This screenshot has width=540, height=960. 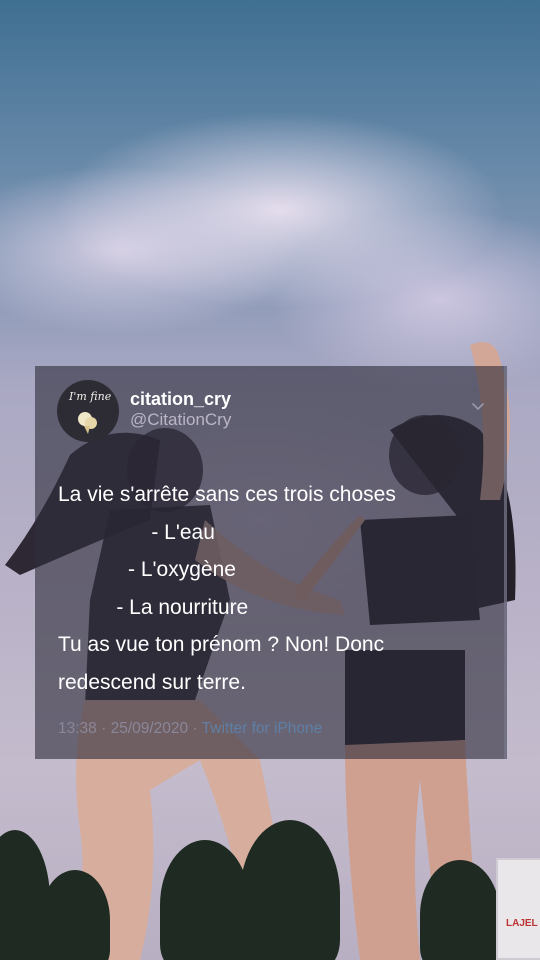 What do you see at coordinates (270, 890) in the screenshot?
I see `trees-silhouette` at bounding box center [270, 890].